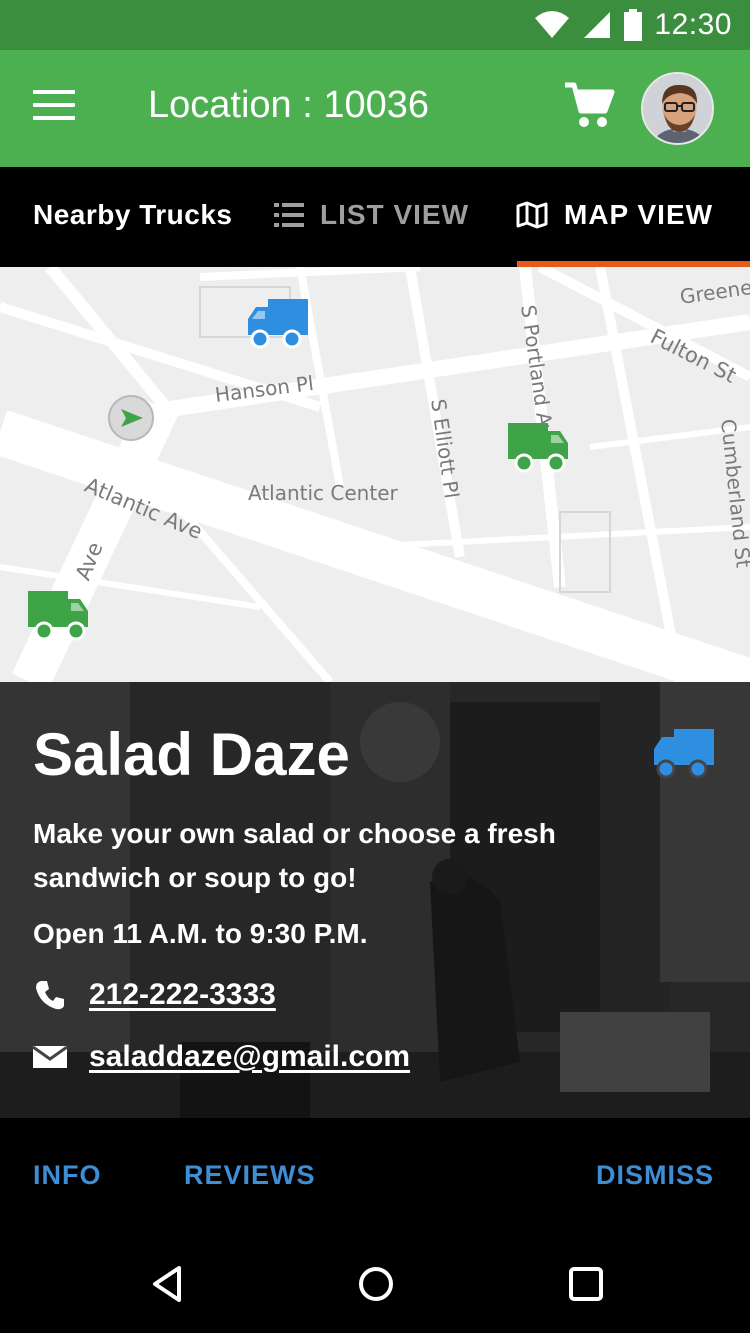 The image size is (750, 1333). Describe the element at coordinates (589, 106) in the screenshot. I see `cart-icon` at that location.